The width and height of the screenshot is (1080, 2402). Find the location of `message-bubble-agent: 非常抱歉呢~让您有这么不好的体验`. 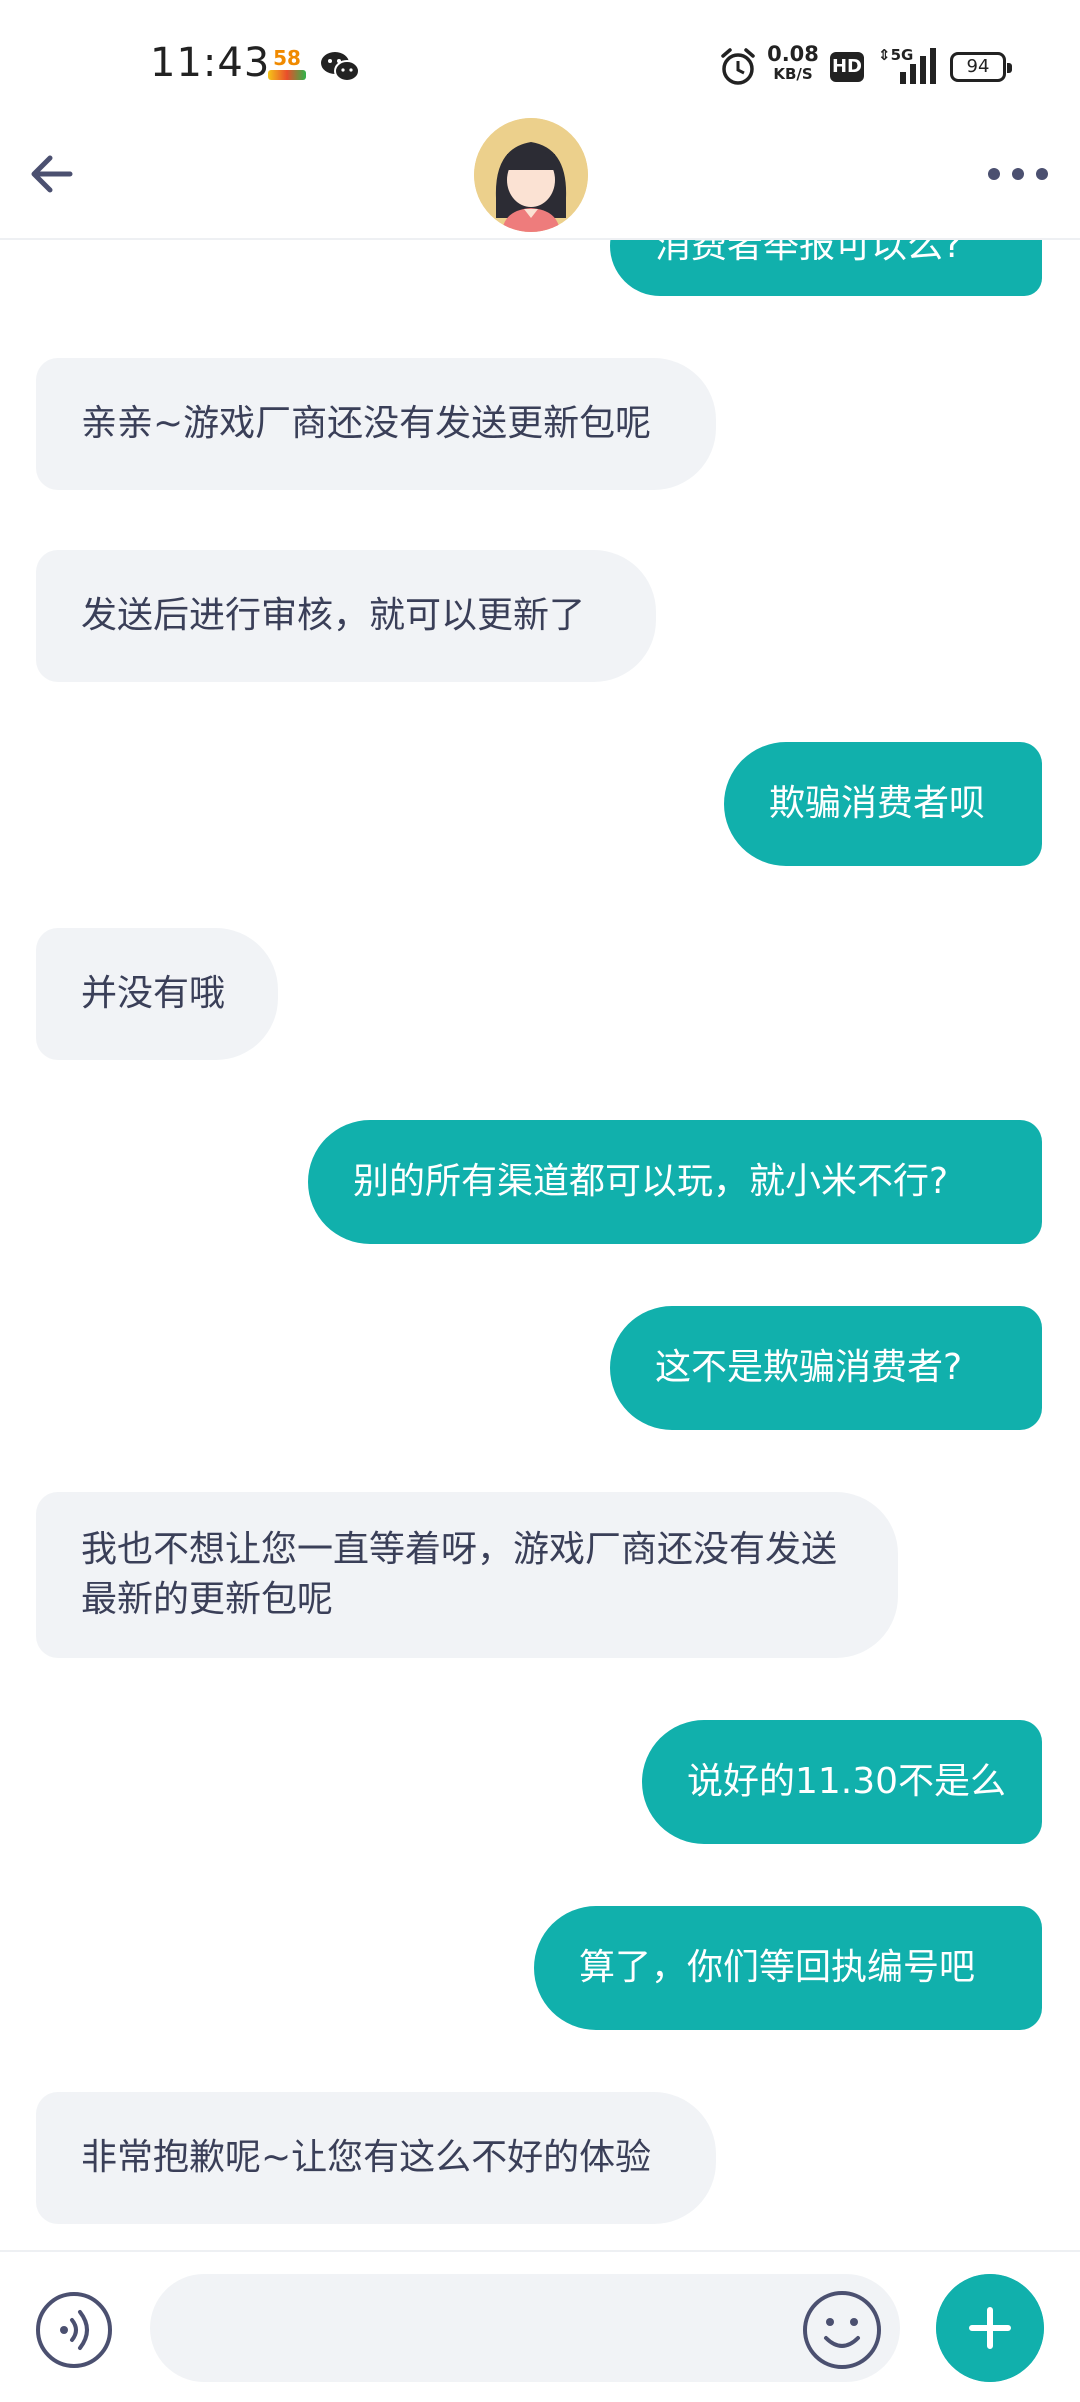

message-bubble-agent: 非常抱歉呢~让您有这么不好的体验 is located at coordinates (376, 2158).